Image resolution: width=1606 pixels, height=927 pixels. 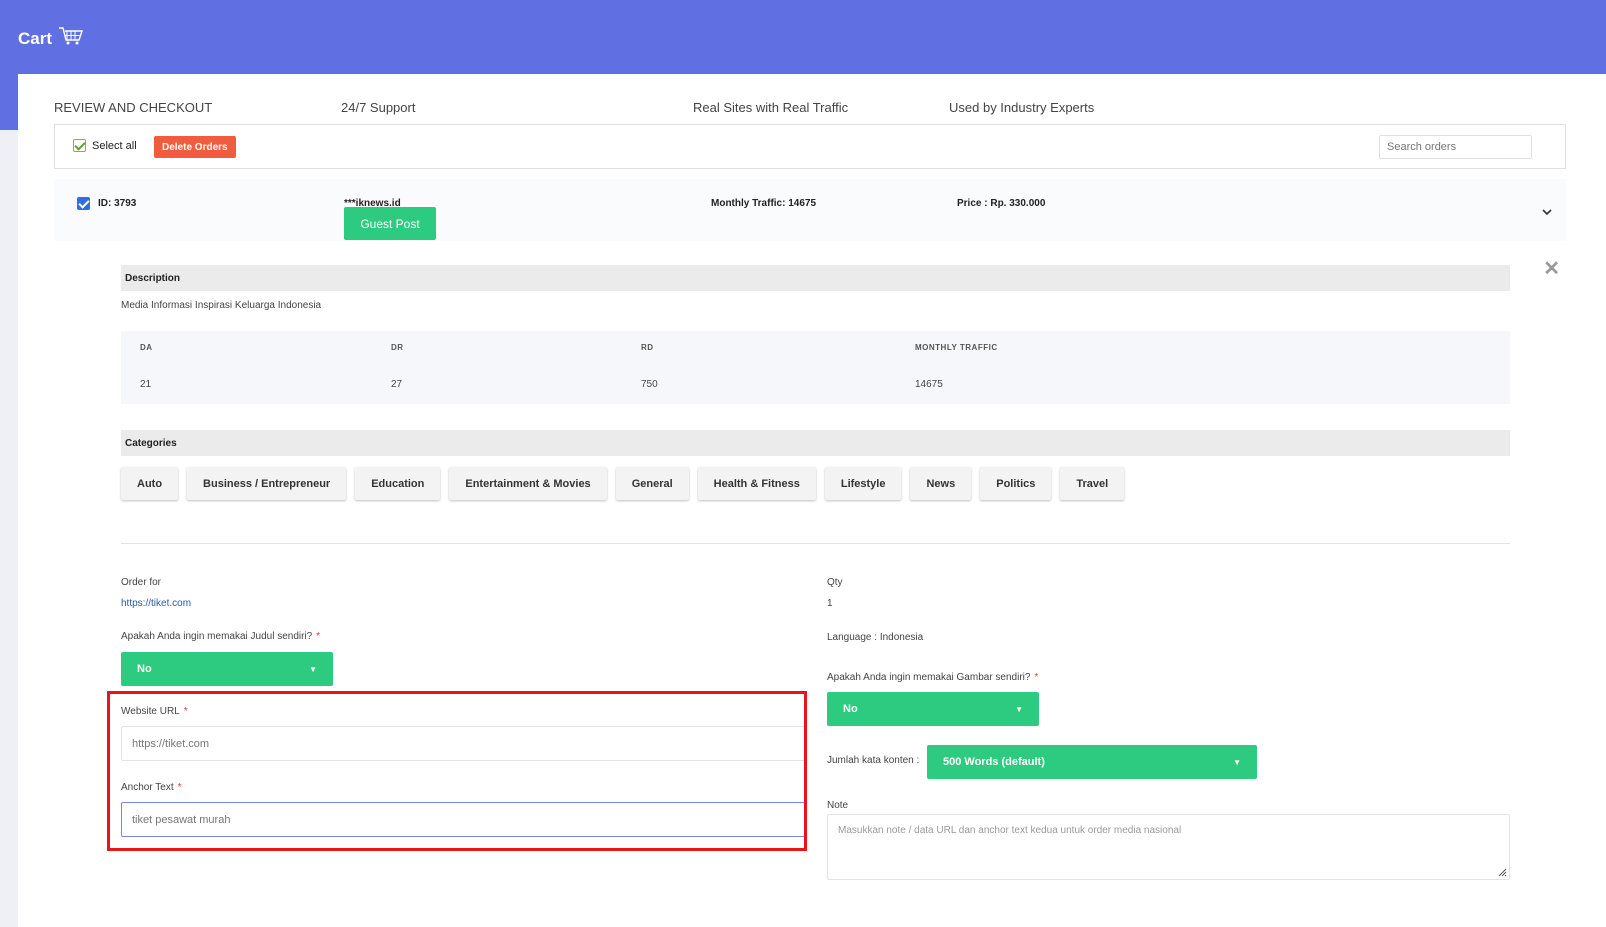 I want to click on resize-handle-icon, so click(x=1502, y=872).